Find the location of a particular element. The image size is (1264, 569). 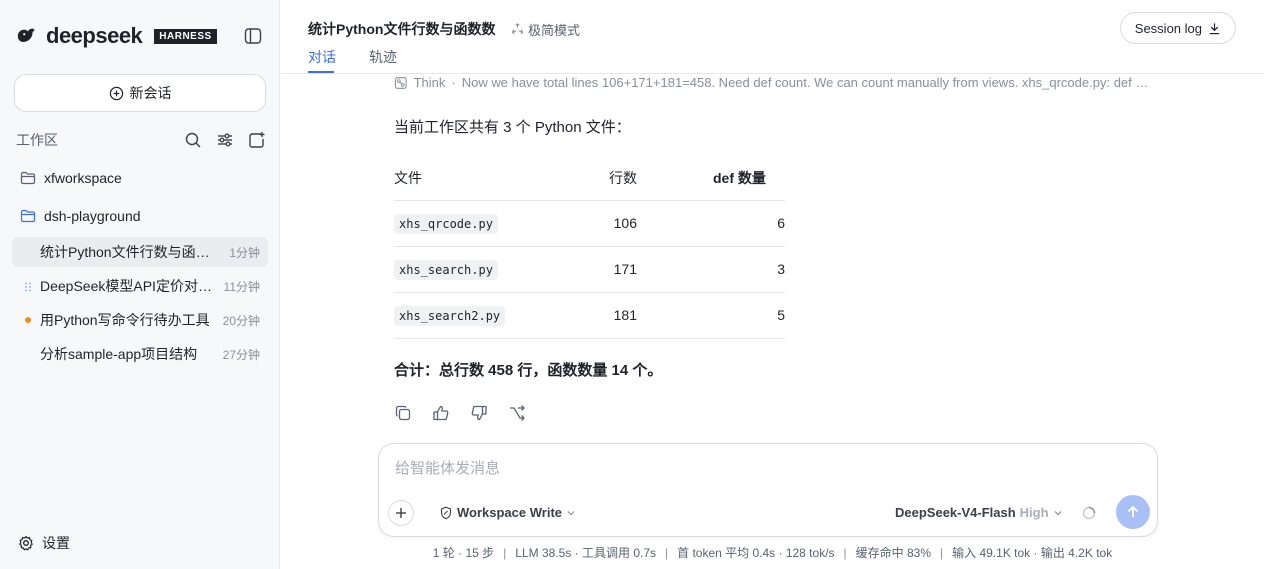

chat-time: 1分钟 is located at coordinates (244, 252).